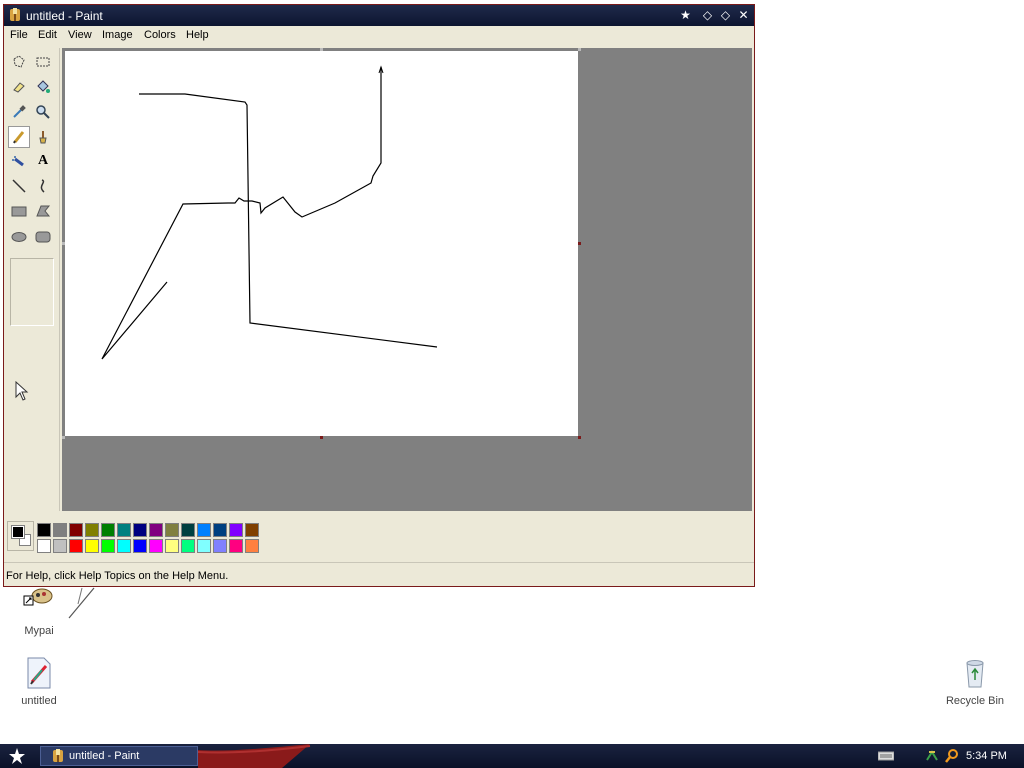  I want to click on curve-icon, so click(43, 186).